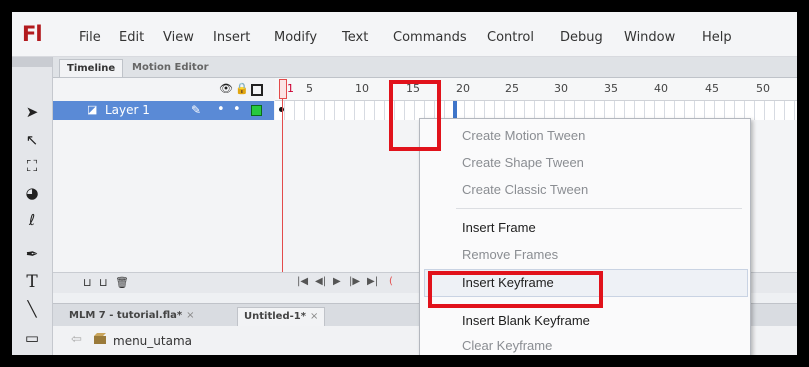 The image size is (809, 367). I want to click on ruler-number: 20, so click(463, 88).